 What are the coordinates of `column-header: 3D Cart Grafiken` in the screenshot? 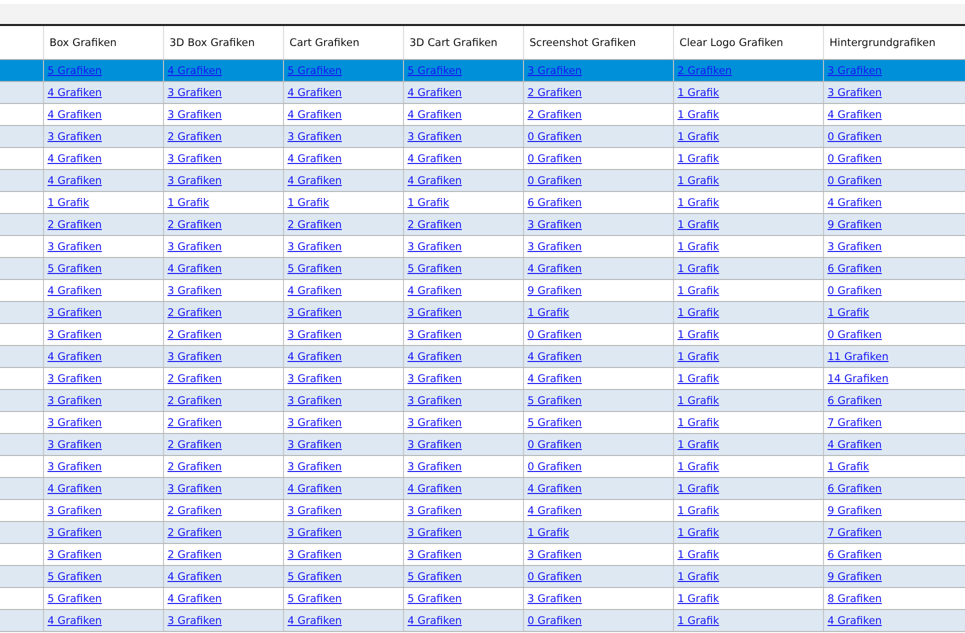 It's located at (454, 42).